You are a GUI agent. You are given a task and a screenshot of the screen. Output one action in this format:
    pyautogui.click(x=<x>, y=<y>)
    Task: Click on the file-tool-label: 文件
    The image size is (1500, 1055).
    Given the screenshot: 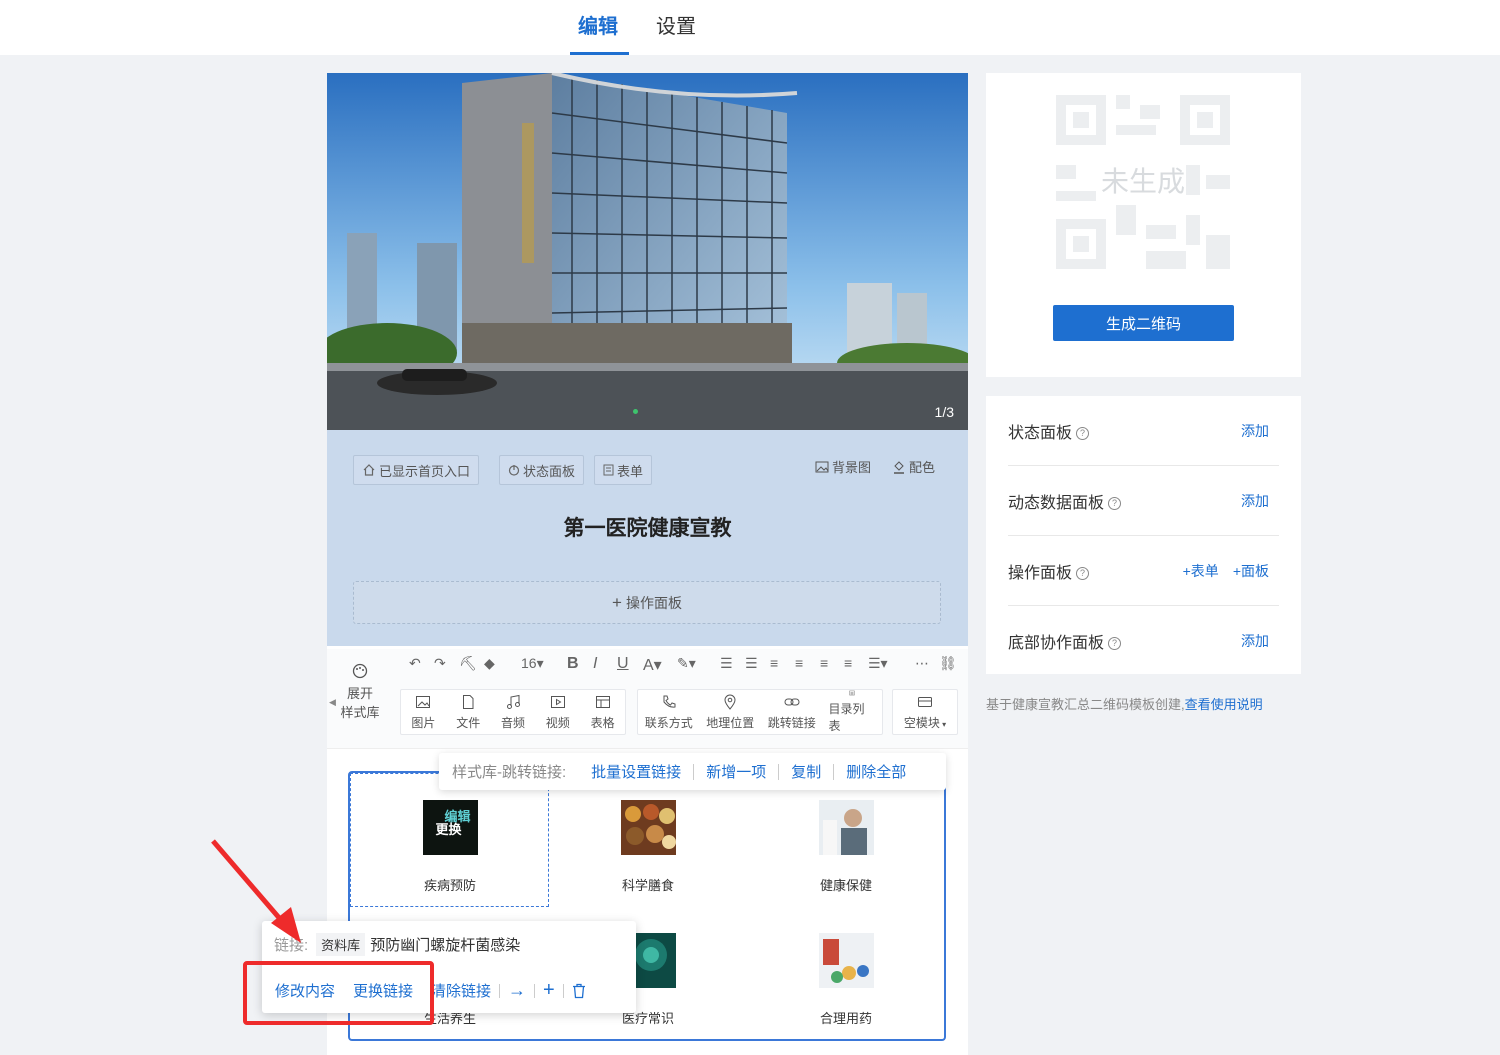 What is the action you would take?
    pyautogui.click(x=468, y=722)
    